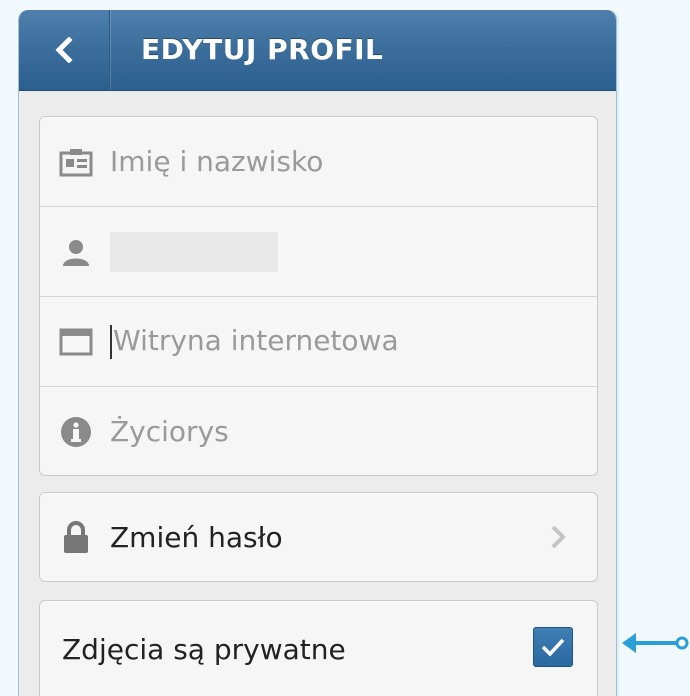 The width and height of the screenshot is (690, 696). What do you see at coordinates (76, 537) in the screenshot?
I see `lock-icon` at bounding box center [76, 537].